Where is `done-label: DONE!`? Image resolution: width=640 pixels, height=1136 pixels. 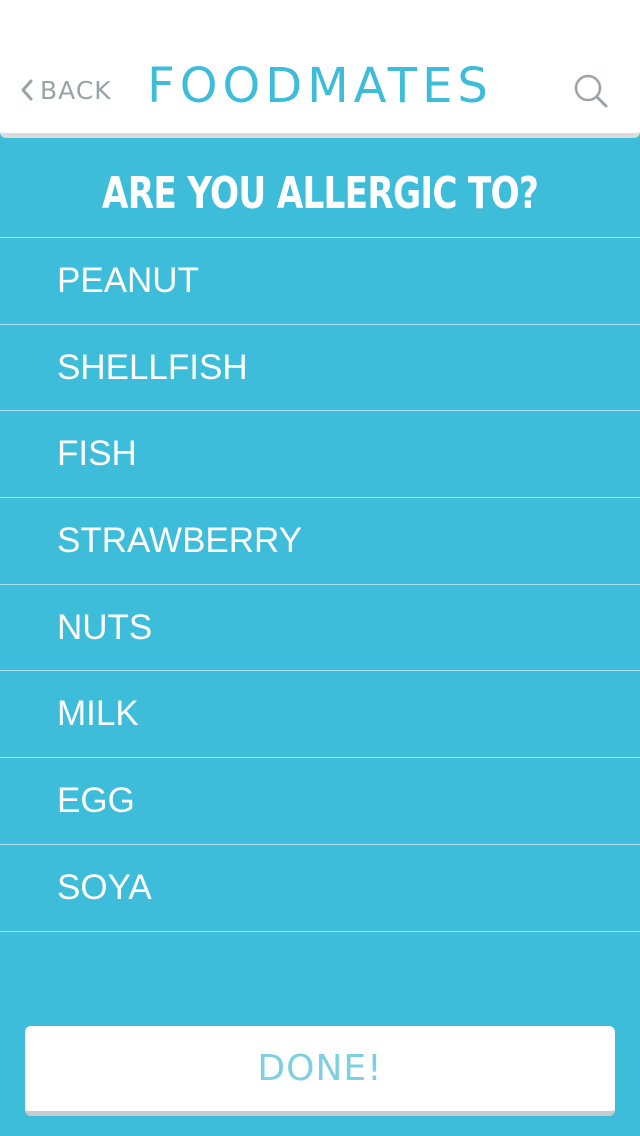
done-label: DONE! is located at coordinates (320, 1068).